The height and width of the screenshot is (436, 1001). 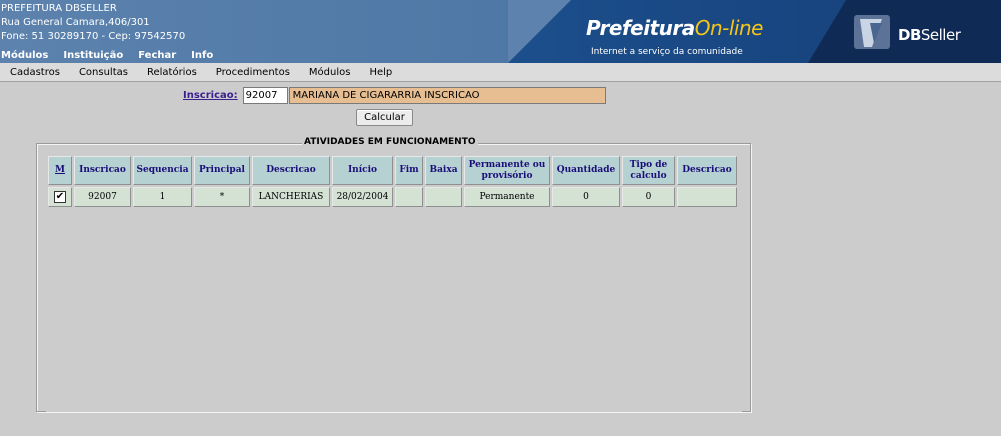 What do you see at coordinates (75, 22) in the screenshot?
I see `institution-address: Rua General Camara,406/301` at bounding box center [75, 22].